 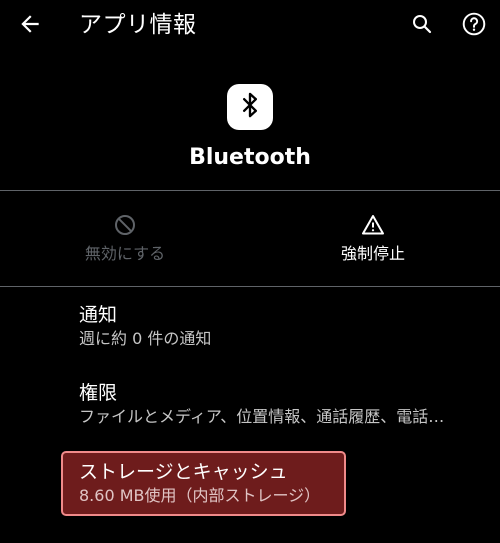 I want to click on search-icon, so click(x=422, y=26).